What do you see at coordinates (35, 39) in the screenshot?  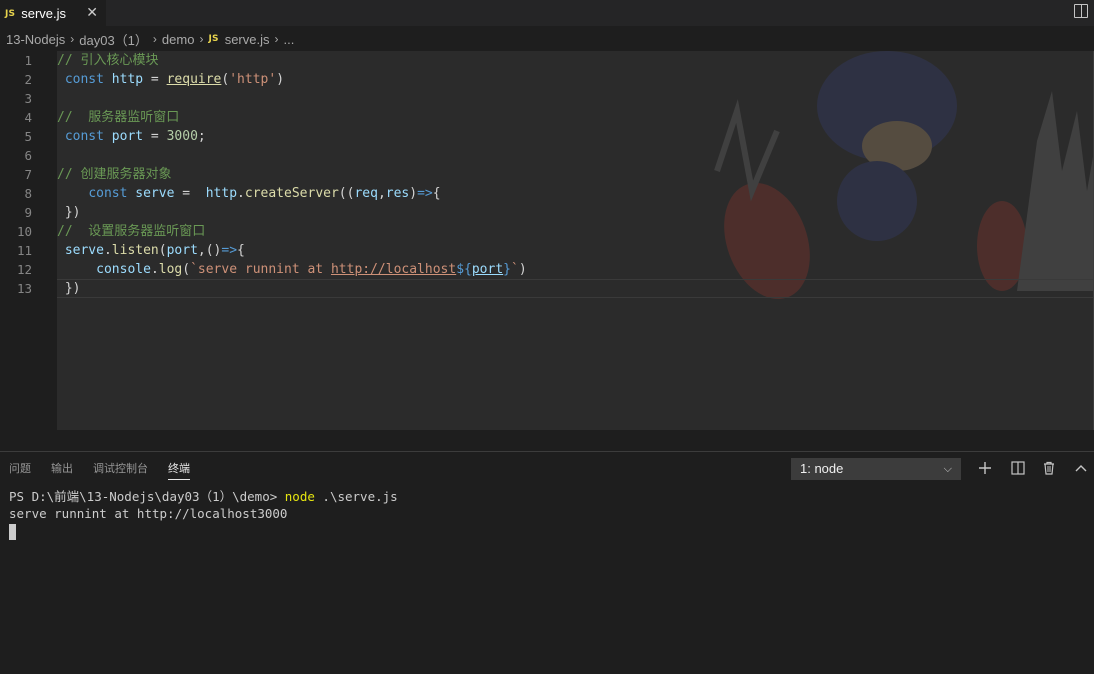 I see `breadcrumb-item-13-nodejs: 13-Nodejs` at bounding box center [35, 39].